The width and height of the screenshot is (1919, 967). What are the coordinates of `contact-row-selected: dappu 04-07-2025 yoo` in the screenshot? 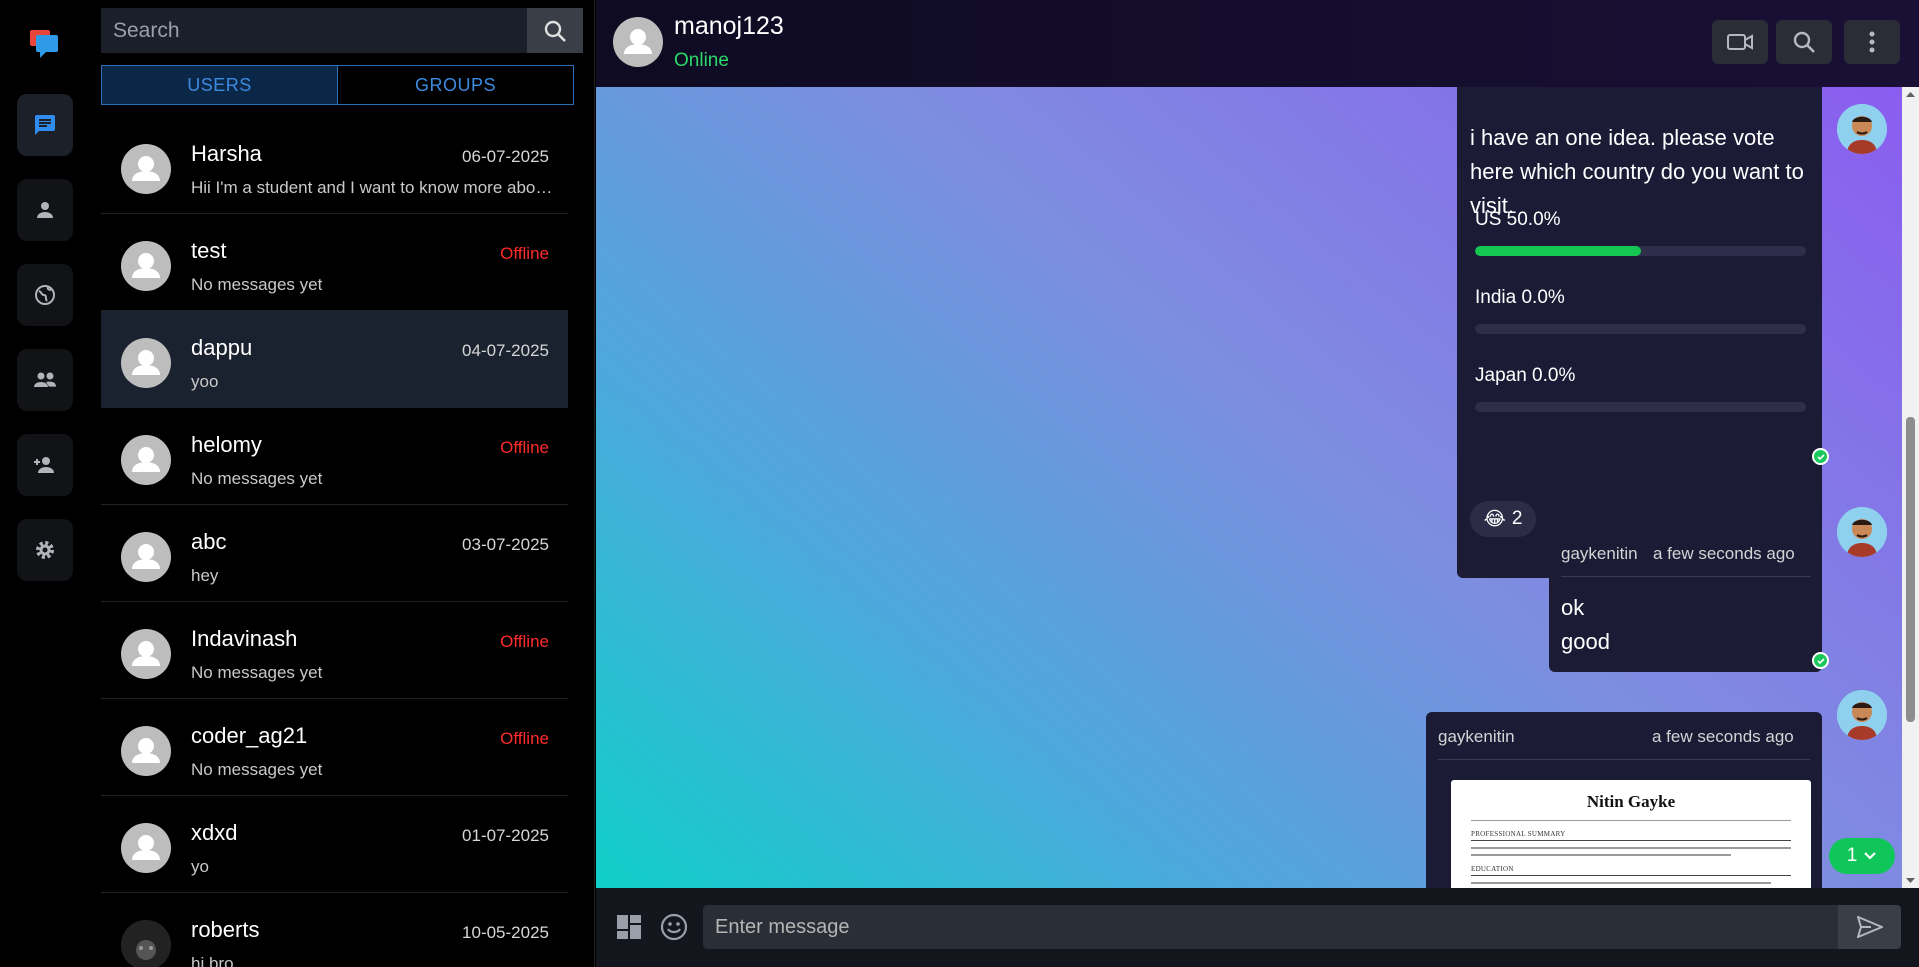 It's located at (334, 359).